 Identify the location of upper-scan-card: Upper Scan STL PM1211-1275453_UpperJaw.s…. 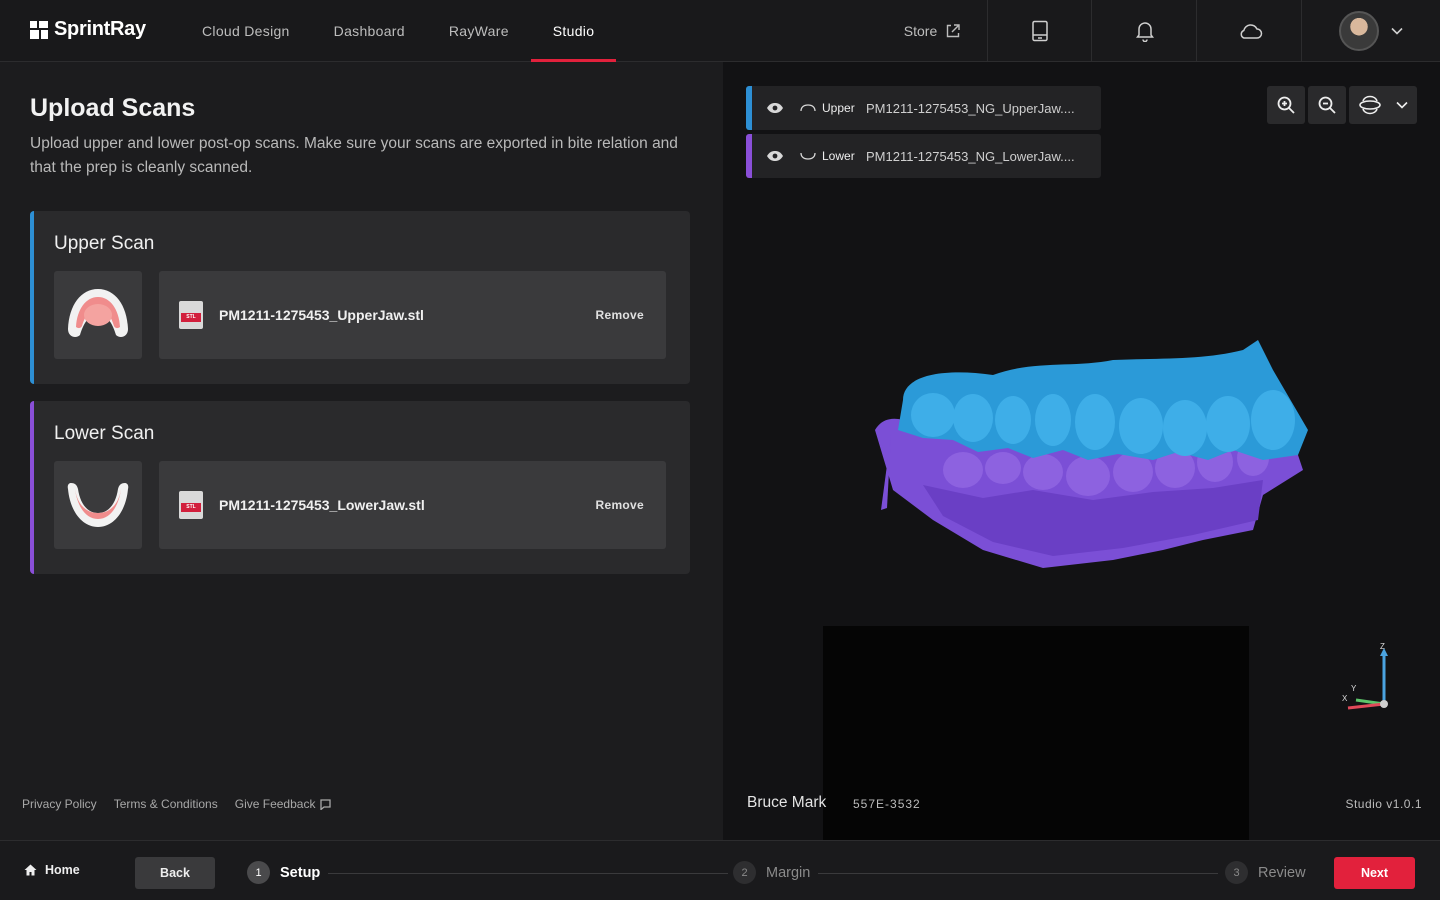
(360, 297).